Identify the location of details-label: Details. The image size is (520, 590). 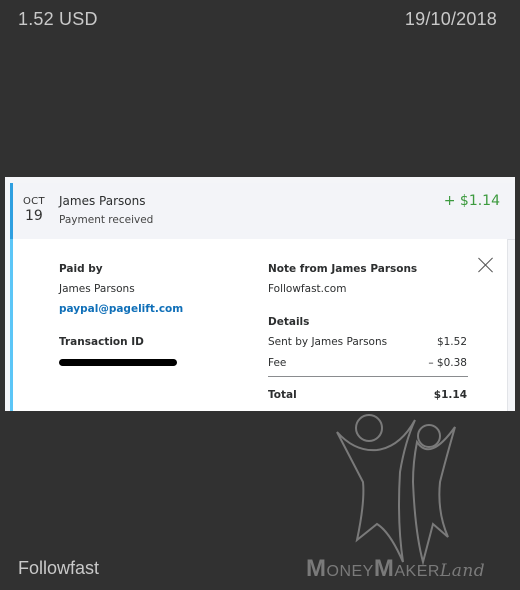
(289, 322).